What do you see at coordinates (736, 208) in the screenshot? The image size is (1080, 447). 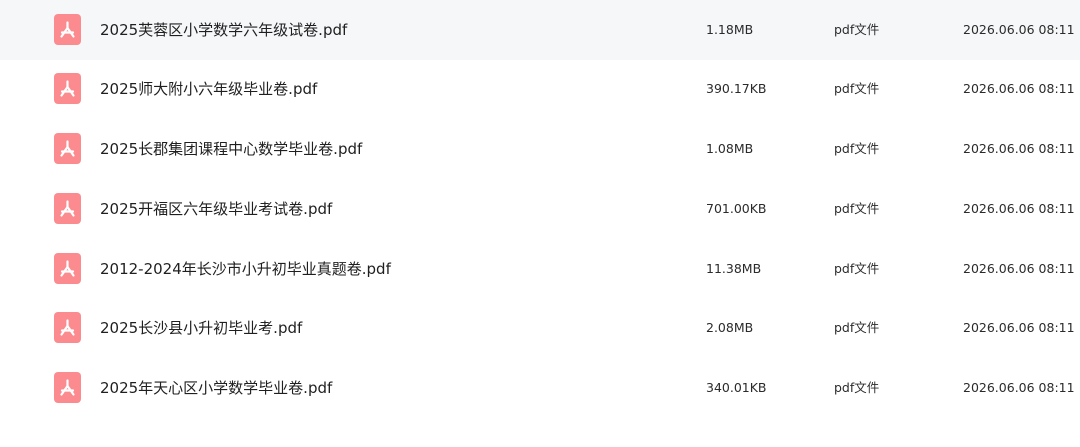 I see `file-size: 701.00KB` at bounding box center [736, 208].